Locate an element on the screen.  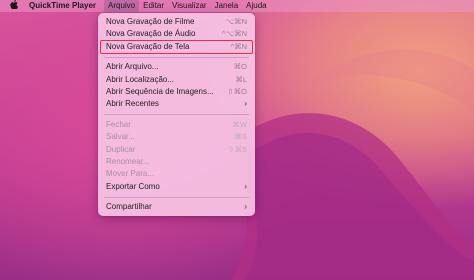
menu-ajuda: Ajuda is located at coordinates (256, 6).